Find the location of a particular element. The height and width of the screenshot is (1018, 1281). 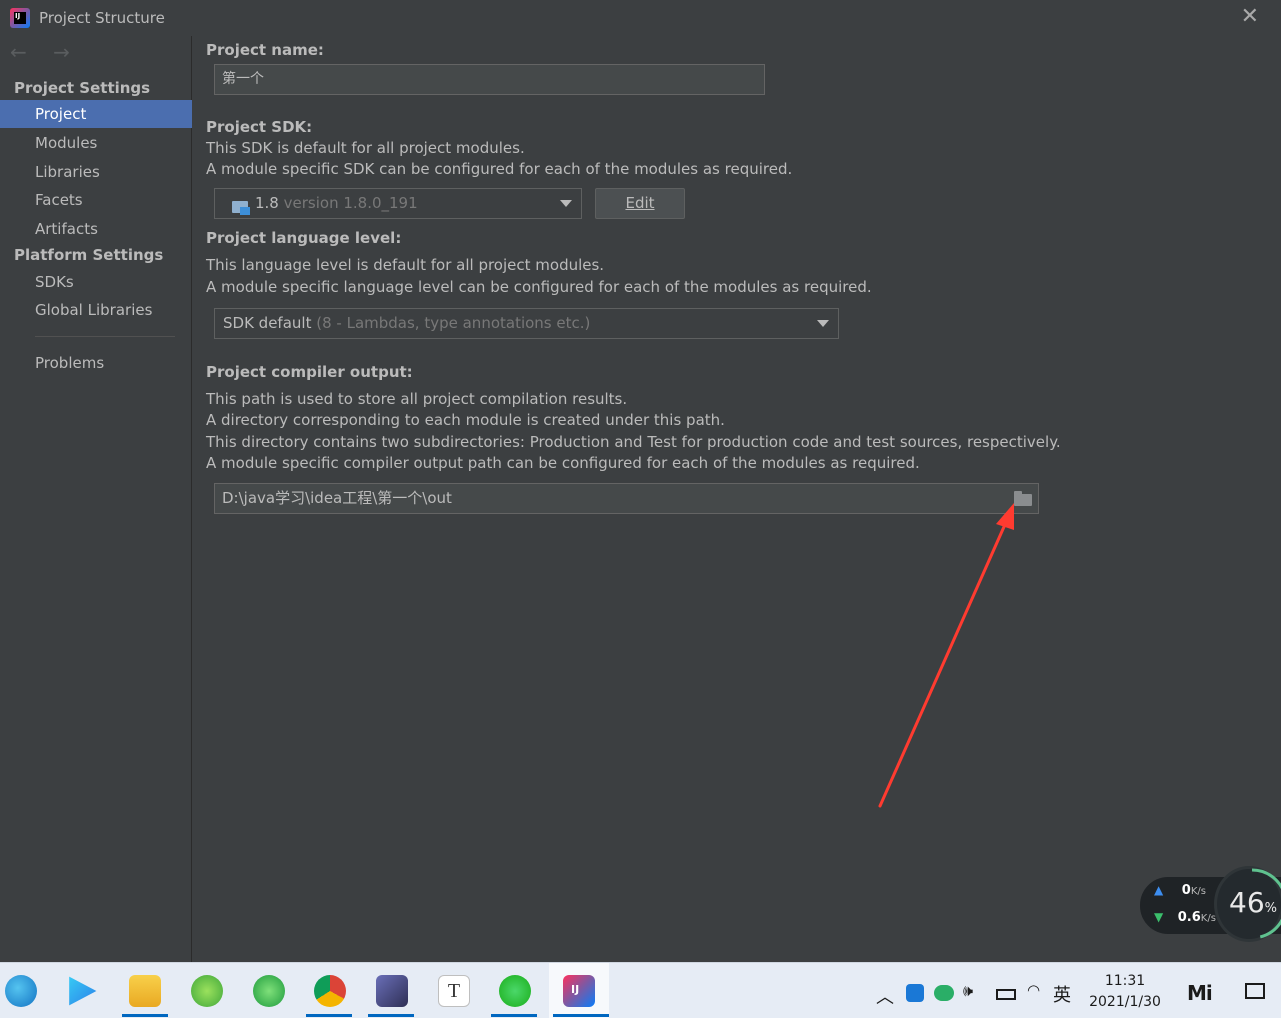

wechat-icon is located at coordinates (515, 991).